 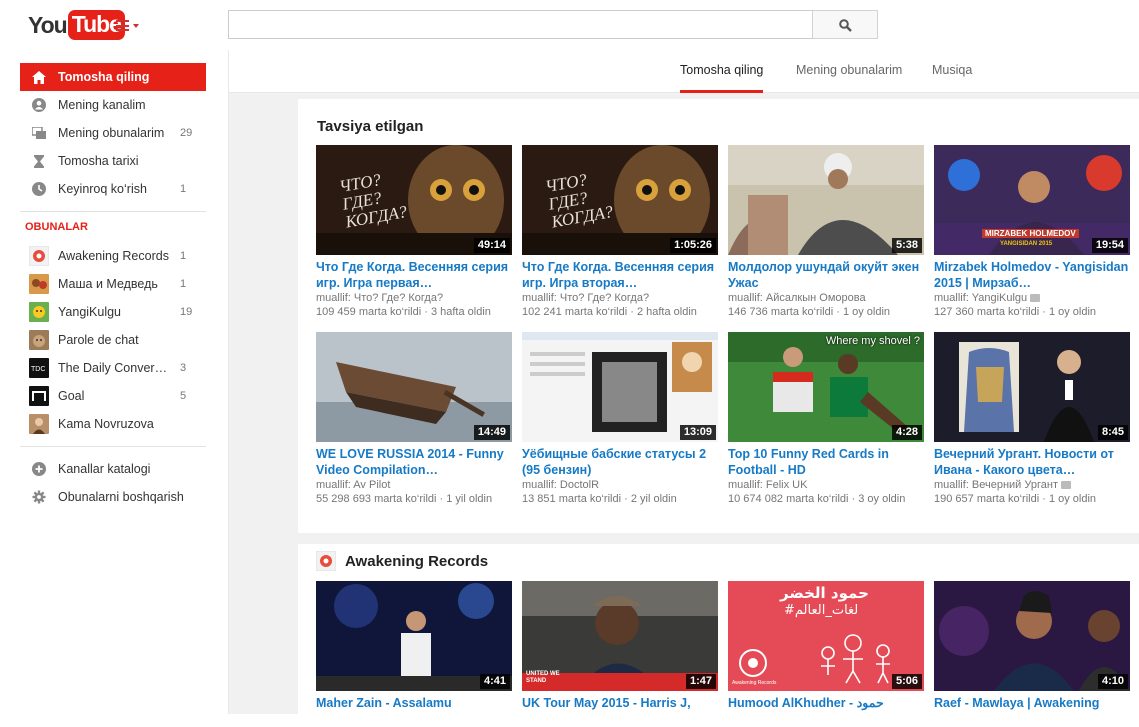 What do you see at coordinates (102, 189) in the screenshot?
I see `sidebar-item-label: Keyinroq ko‘rish` at bounding box center [102, 189].